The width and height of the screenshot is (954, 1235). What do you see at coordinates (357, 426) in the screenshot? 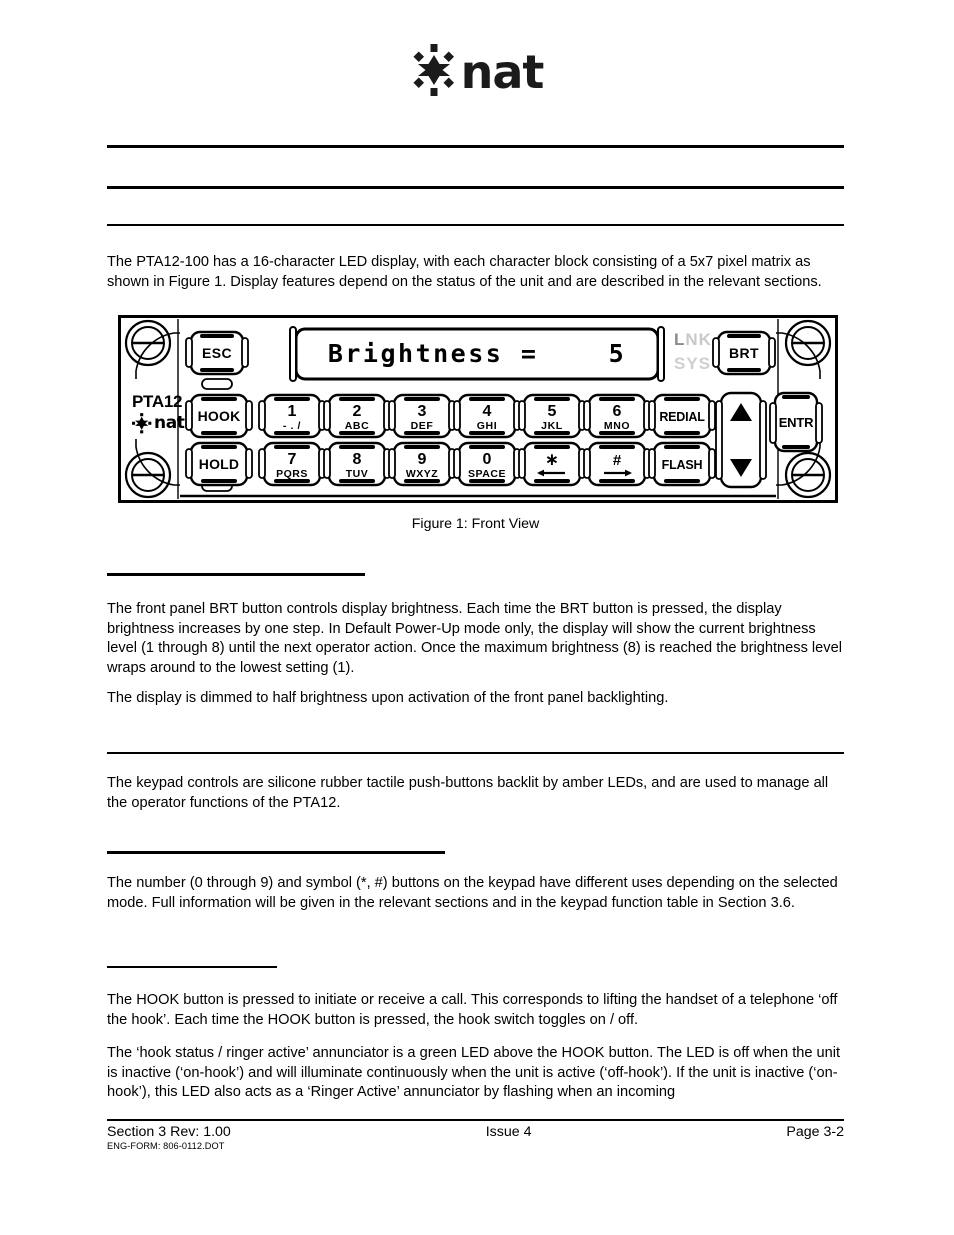
I see `svg-text: ABC` at bounding box center [357, 426].